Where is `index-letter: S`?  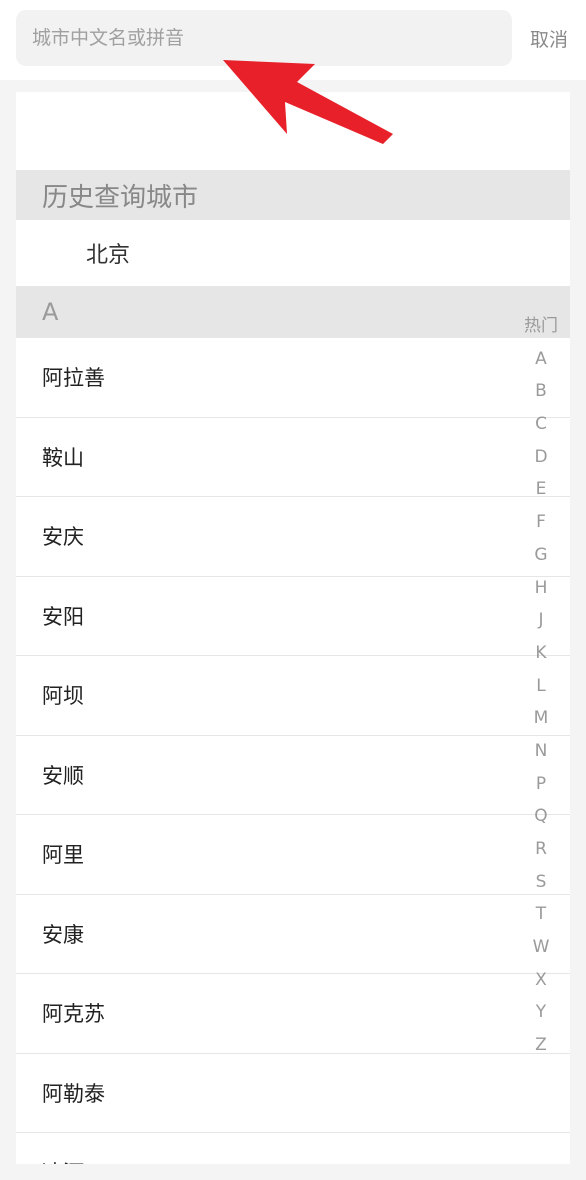
index-letter: S is located at coordinates (541, 882).